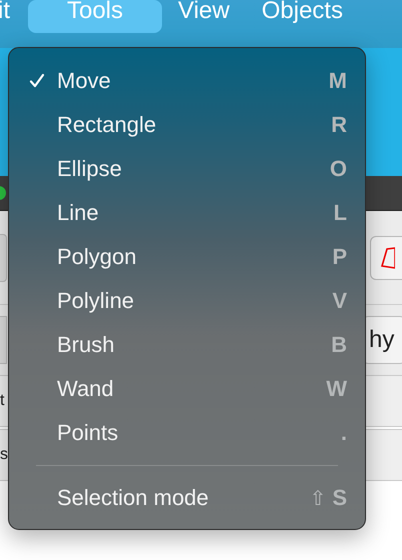 This screenshot has width=402, height=560. What do you see at coordinates (133, 498) in the screenshot?
I see `menu-item-label: Selection mode` at bounding box center [133, 498].